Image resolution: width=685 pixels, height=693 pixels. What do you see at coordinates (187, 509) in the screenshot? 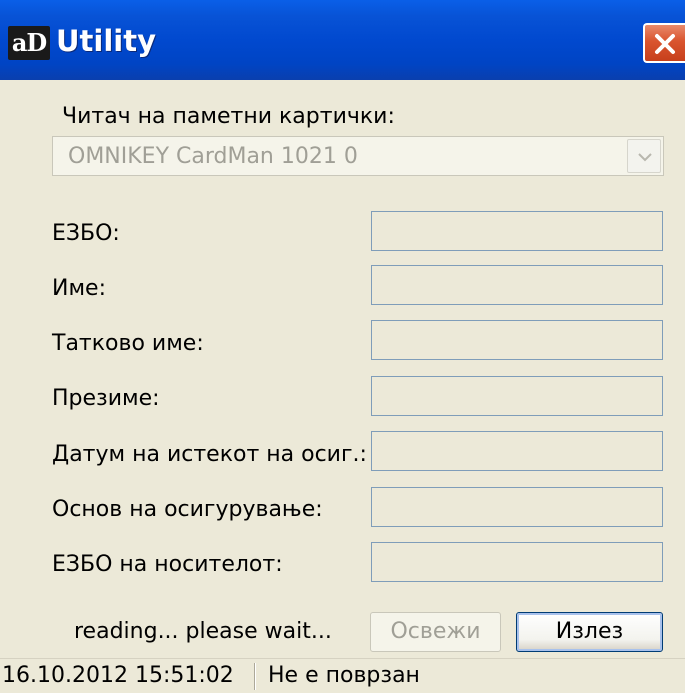
I see `insurance-basis-label: Основ на осигурување:` at bounding box center [187, 509].